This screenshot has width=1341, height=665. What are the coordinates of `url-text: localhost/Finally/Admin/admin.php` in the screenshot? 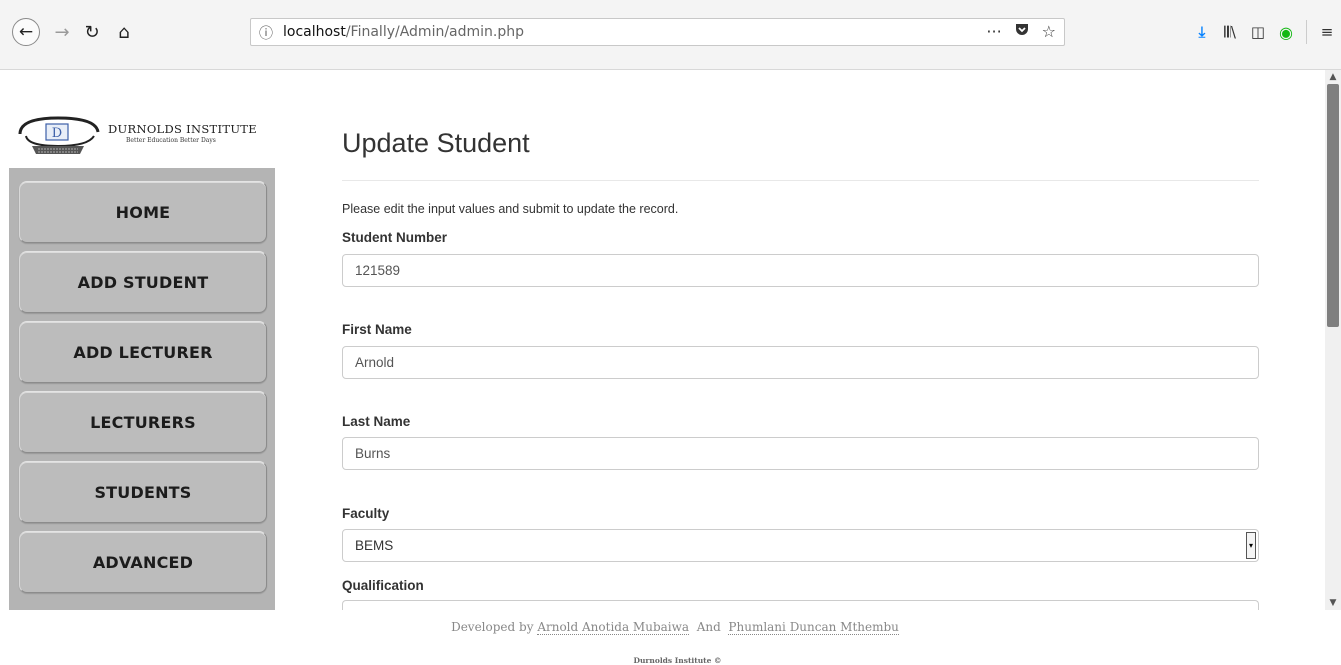 It's located at (403, 32).